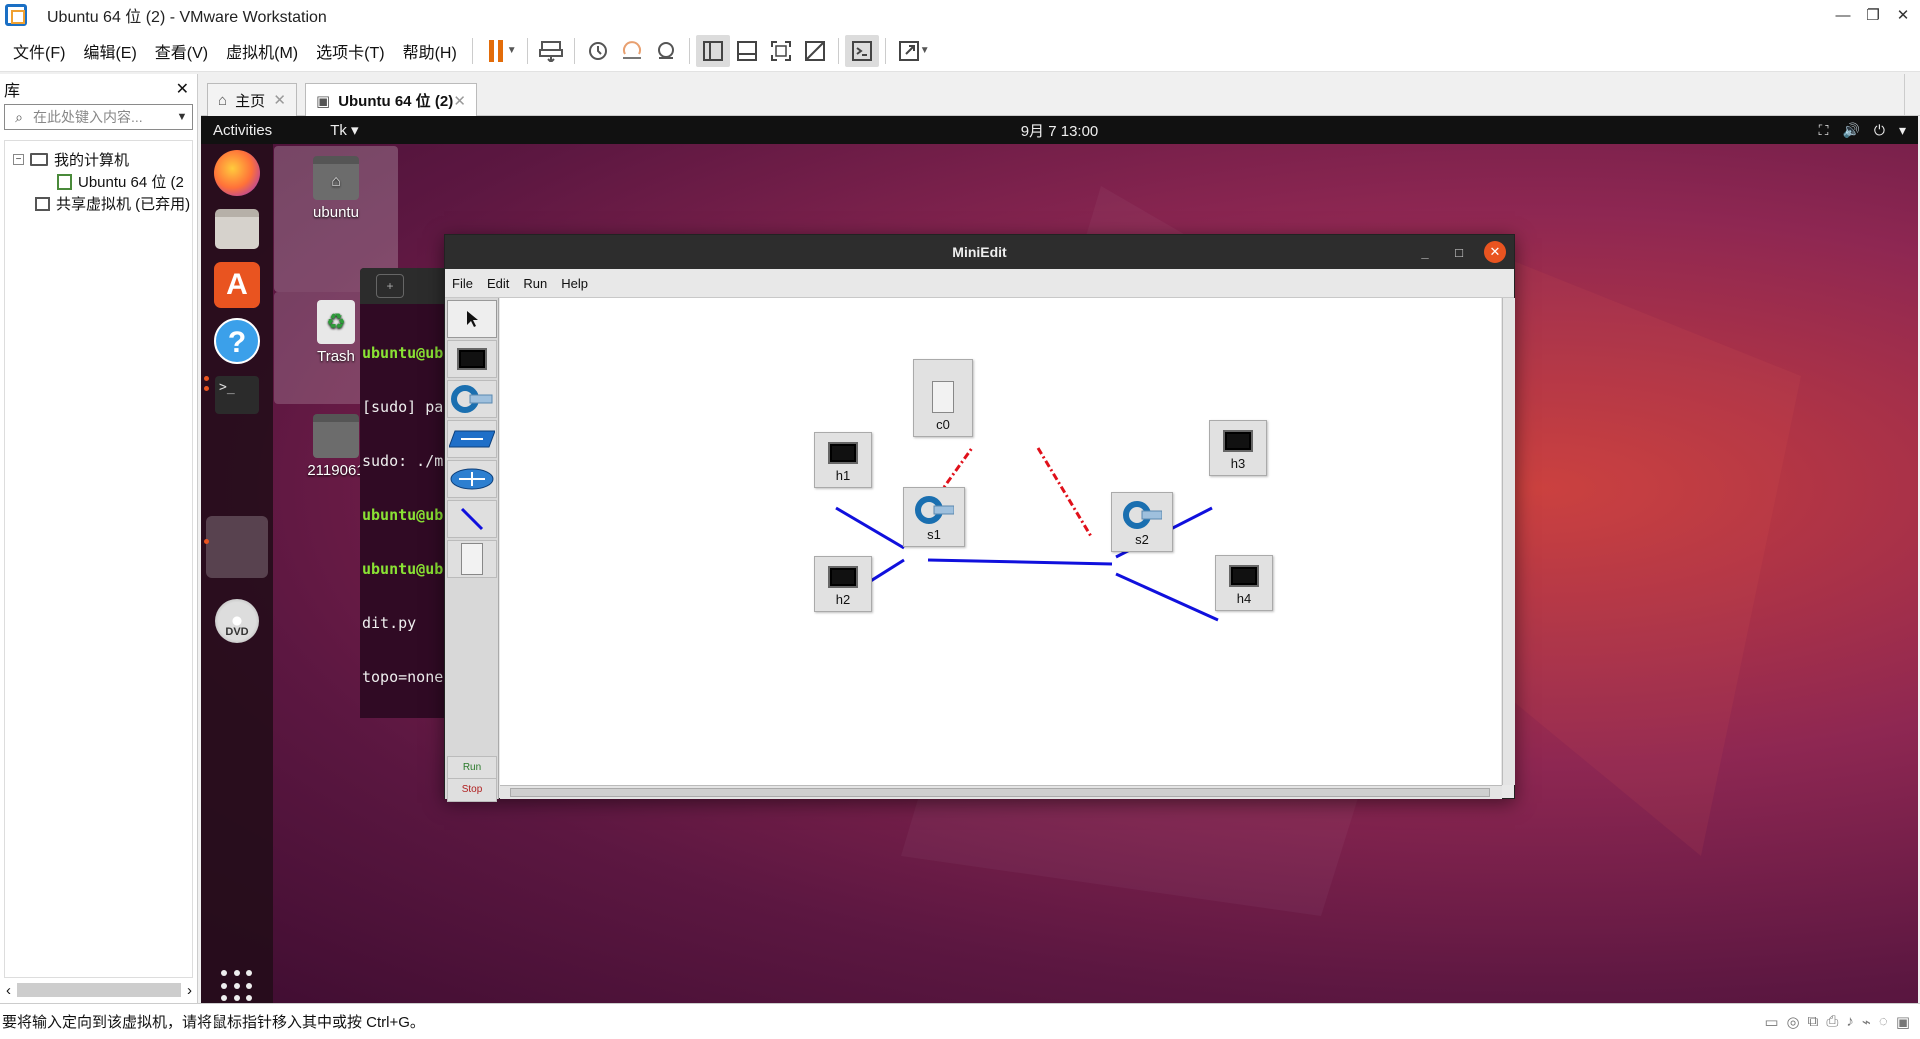 This screenshot has width=1920, height=1039. I want to click on run-button: Run, so click(472, 768).